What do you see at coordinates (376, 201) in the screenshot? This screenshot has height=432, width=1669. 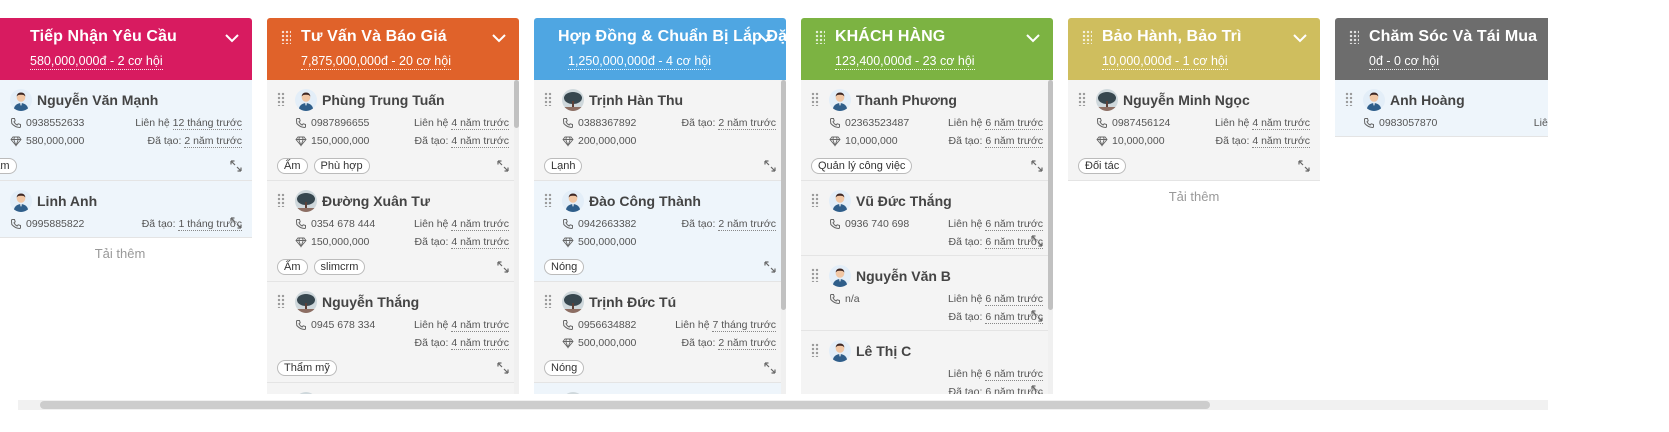 I see `customer-name: Đường Xuân Tư` at bounding box center [376, 201].